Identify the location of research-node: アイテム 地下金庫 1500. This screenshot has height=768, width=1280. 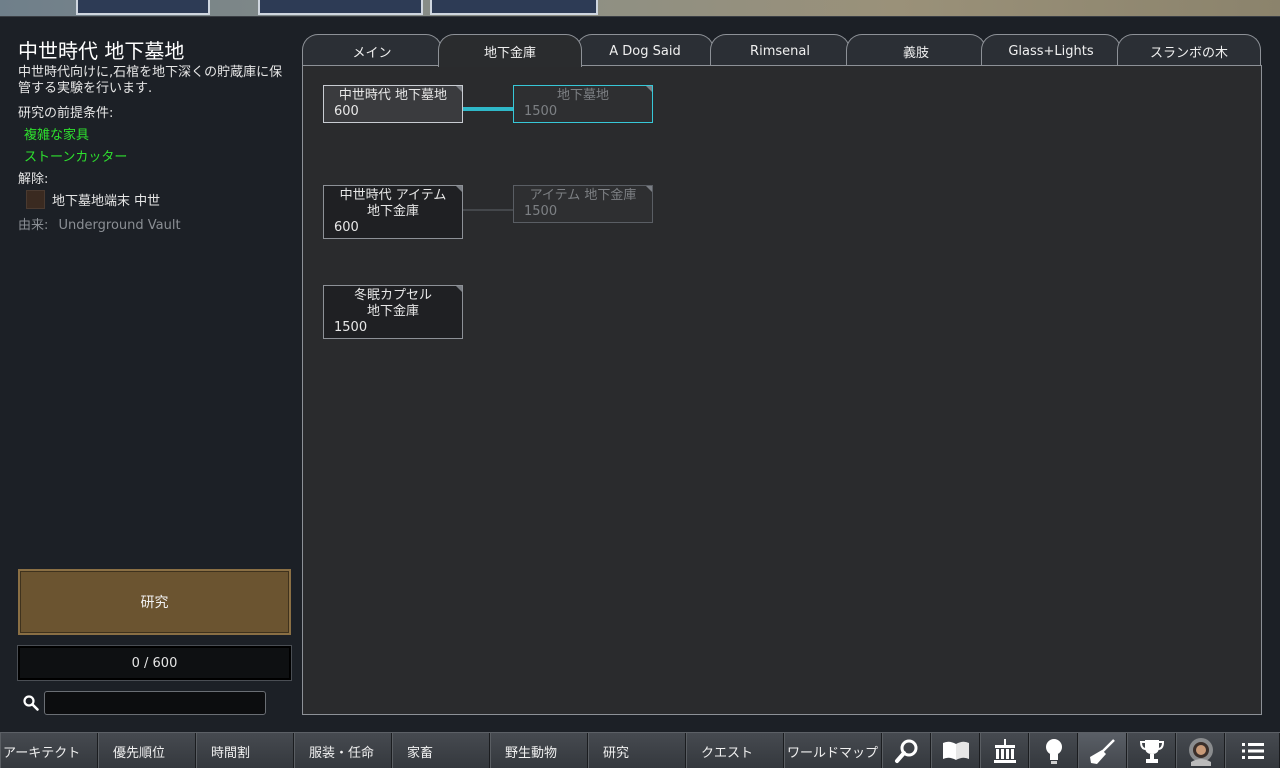
(583, 204).